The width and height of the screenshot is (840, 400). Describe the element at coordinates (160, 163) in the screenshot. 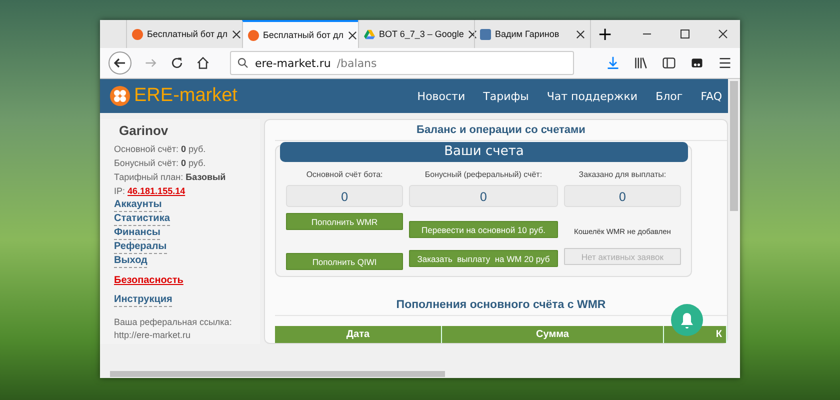

I see `account-stat: Бонусный счёт: 0 руб.` at that location.